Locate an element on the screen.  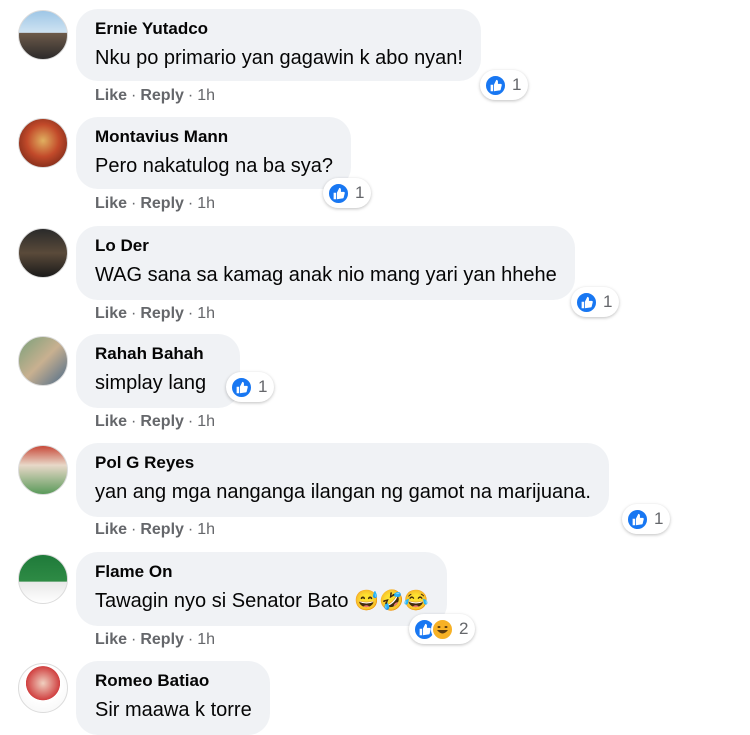
reaction-count: 2 is located at coordinates (464, 628).